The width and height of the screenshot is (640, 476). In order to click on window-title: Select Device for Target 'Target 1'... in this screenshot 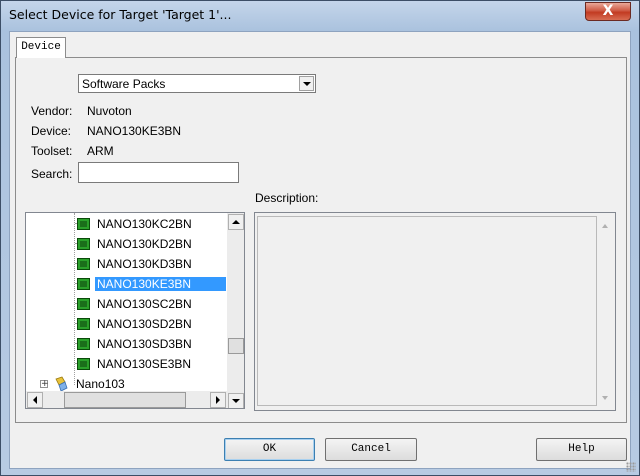, I will do `click(120, 14)`.